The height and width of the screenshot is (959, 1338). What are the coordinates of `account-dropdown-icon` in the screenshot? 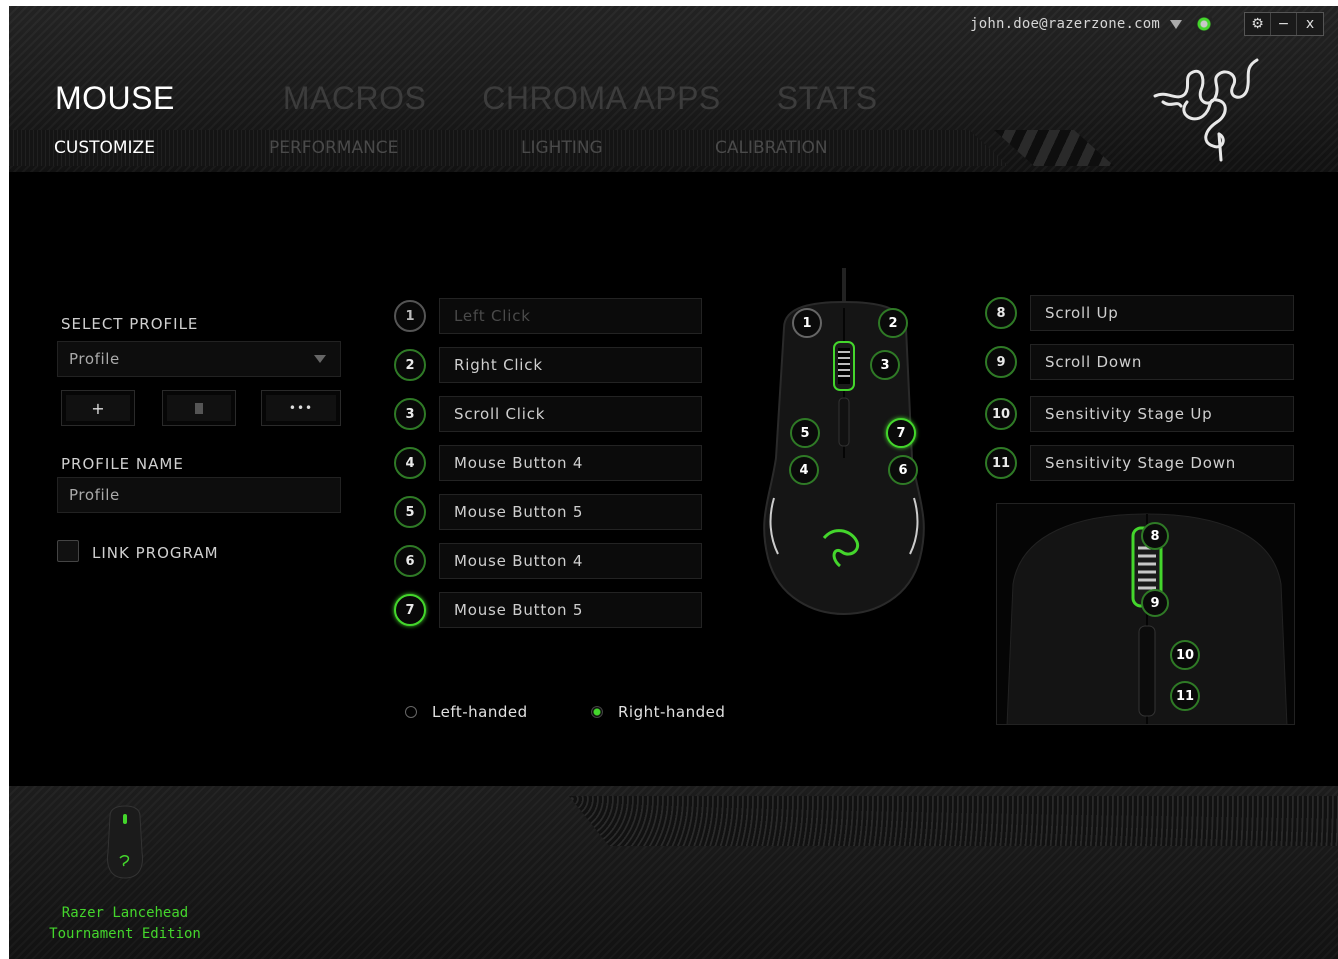 It's located at (1176, 24).